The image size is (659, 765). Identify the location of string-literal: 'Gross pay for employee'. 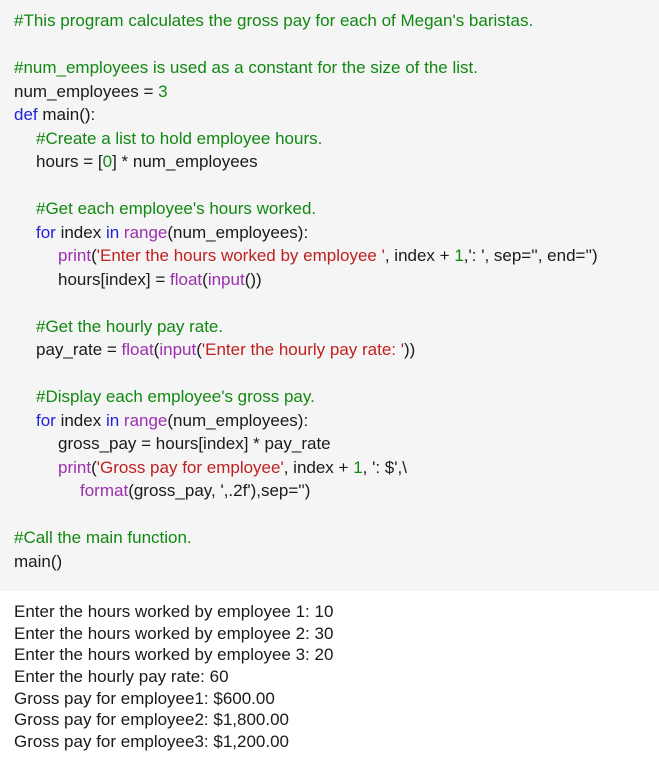
(190, 467).